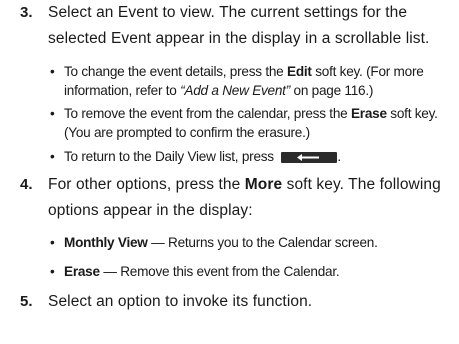 The image size is (459, 344). Describe the element at coordinates (299, 71) in the screenshot. I see `edit-key-label: Edit` at that location.